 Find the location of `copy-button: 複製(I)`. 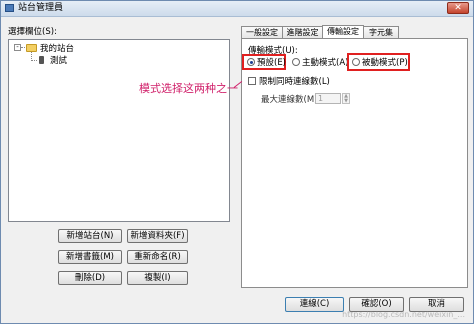

copy-button: 複製(I) is located at coordinates (157, 278).